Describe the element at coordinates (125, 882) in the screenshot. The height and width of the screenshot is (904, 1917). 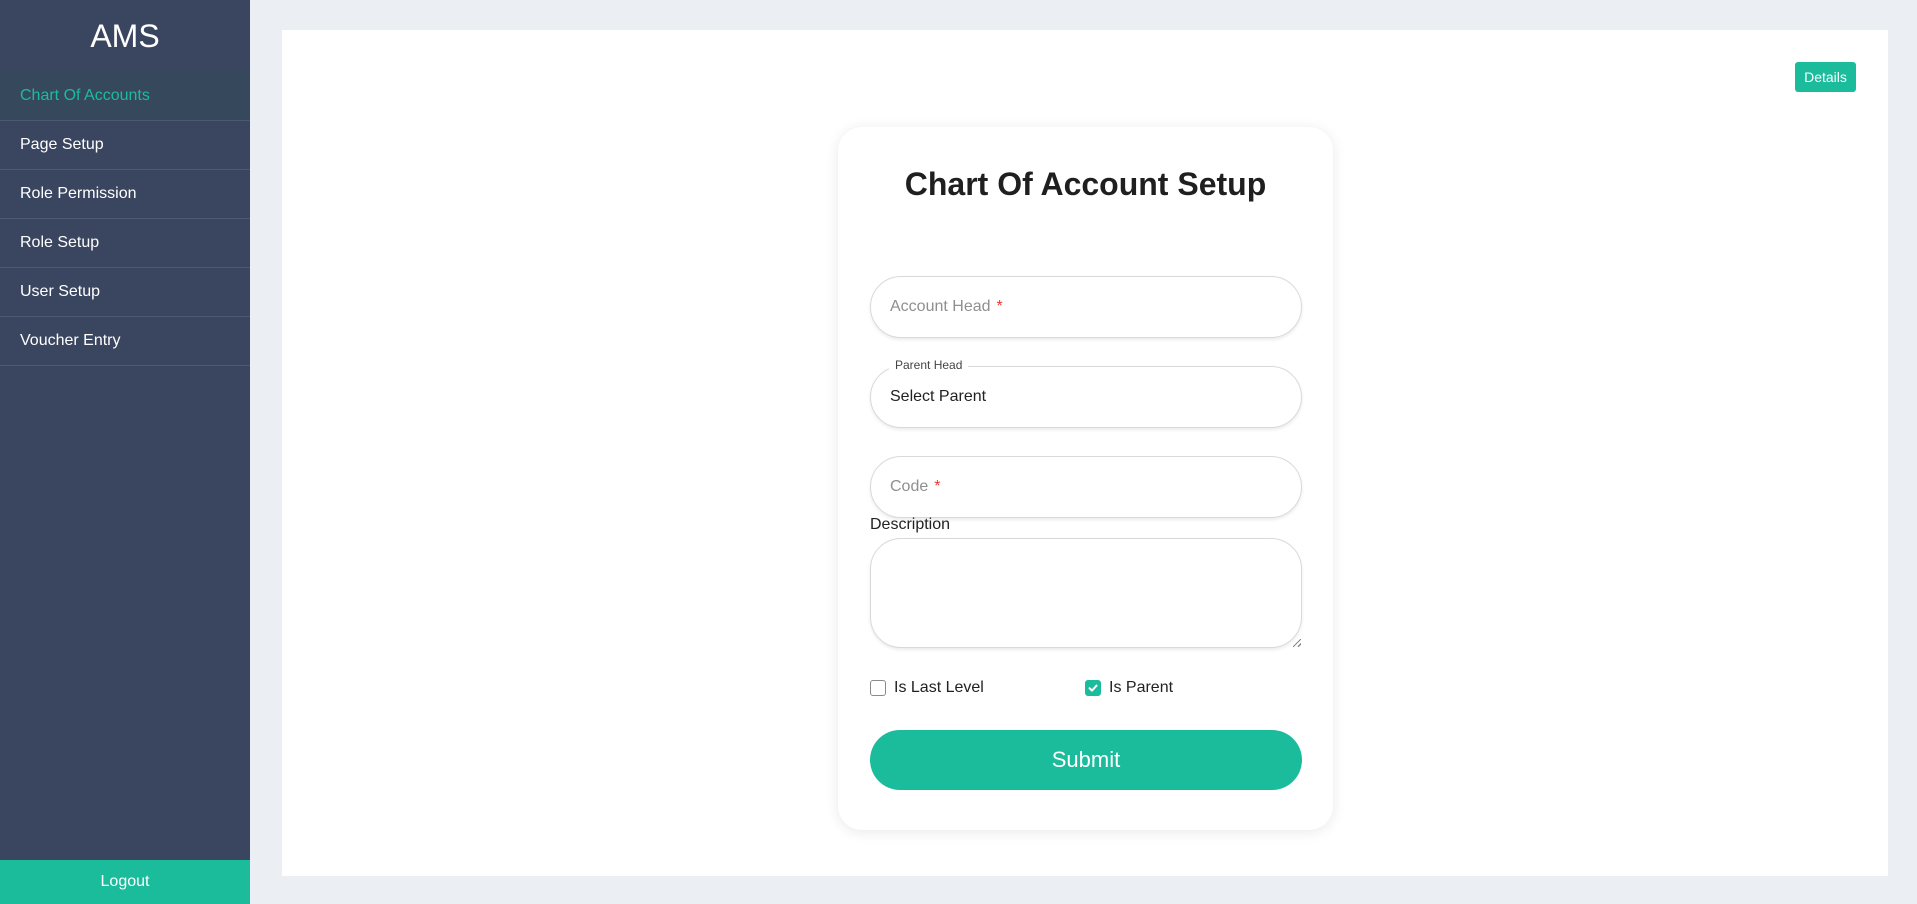
I see `logout-button: Logout` at that location.